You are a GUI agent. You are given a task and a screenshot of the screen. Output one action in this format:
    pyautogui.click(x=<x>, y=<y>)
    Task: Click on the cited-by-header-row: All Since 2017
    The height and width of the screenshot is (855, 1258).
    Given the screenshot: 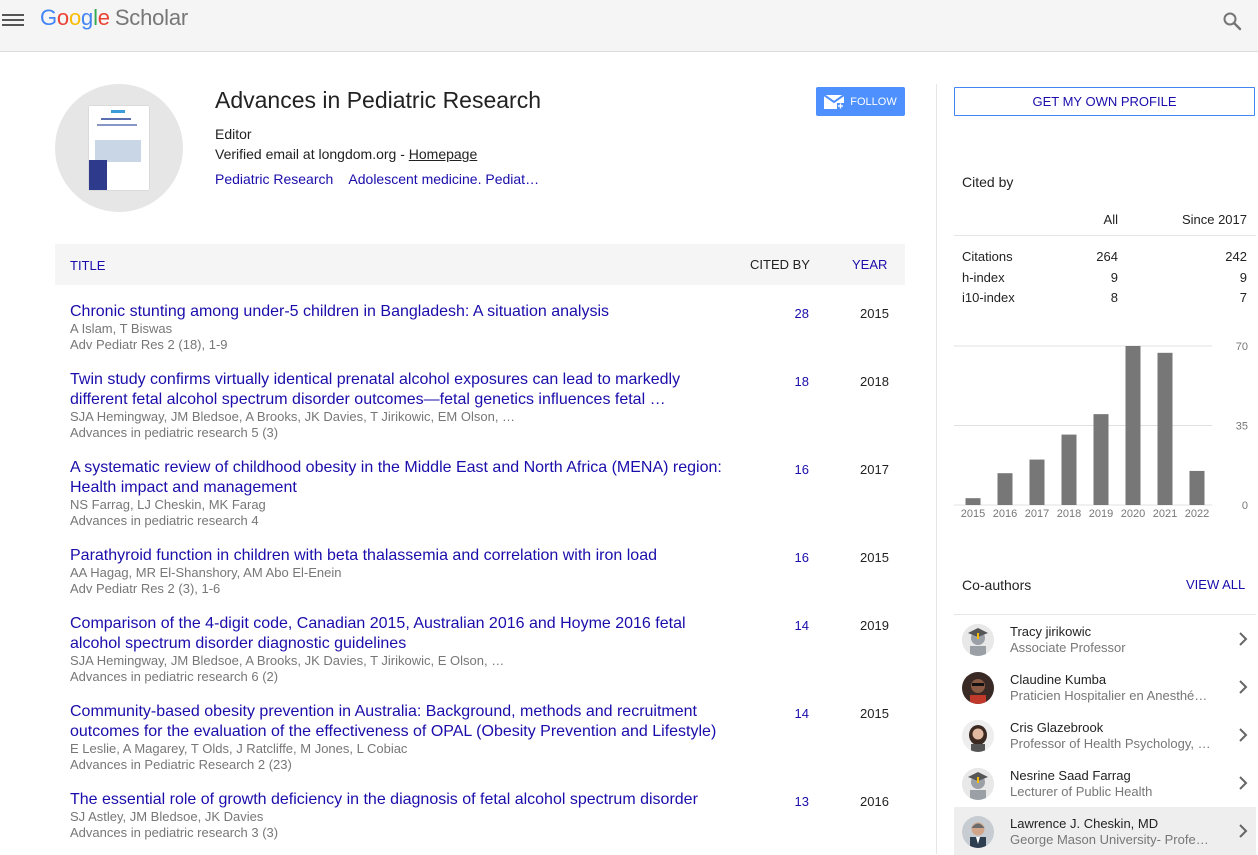 What is the action you would take?
    pyautogui.click(x=1105, y=220)
    